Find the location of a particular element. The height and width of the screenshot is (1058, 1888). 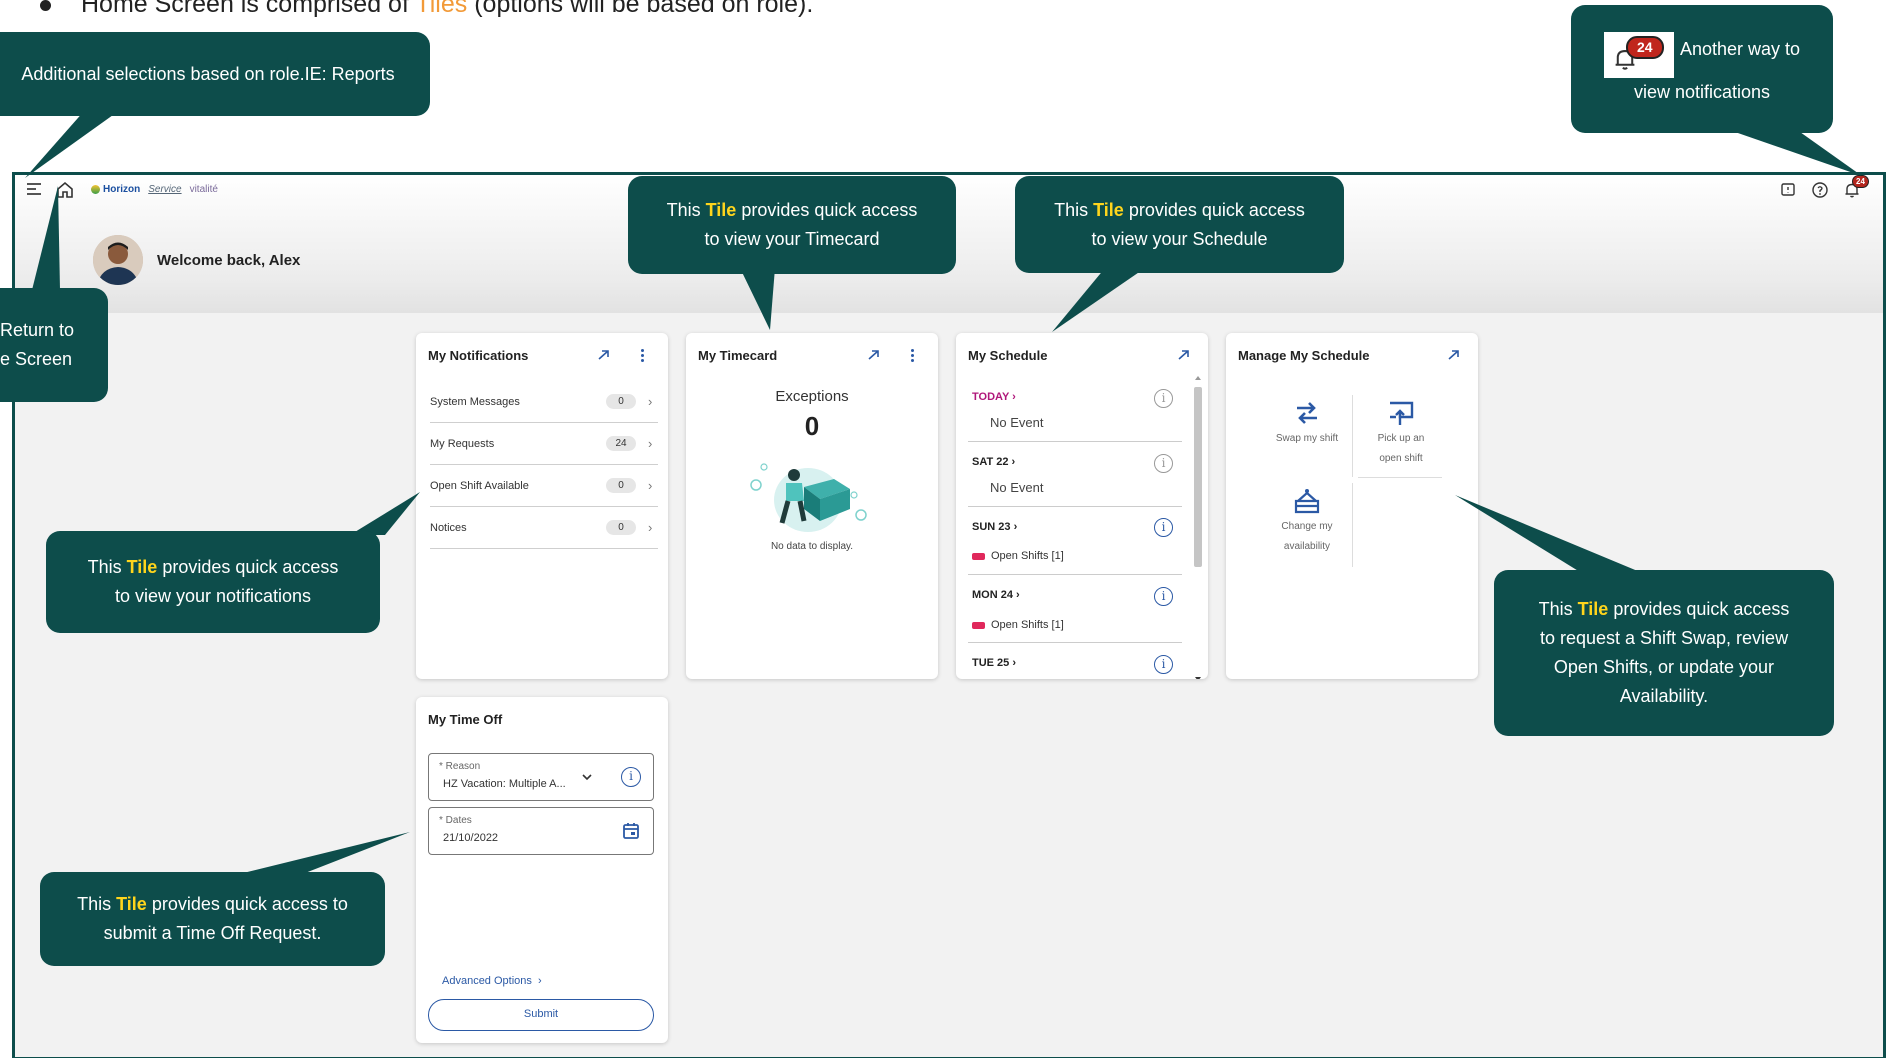

feedback-icon is located at coordinates (1788, 190).